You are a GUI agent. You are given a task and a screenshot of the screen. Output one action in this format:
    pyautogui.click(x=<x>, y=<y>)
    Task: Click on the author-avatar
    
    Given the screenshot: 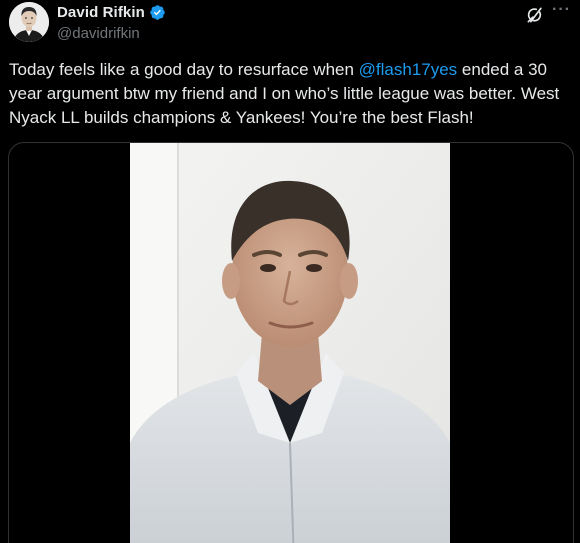 What is the action you would take?
    pyautogui.click(x=29, y=22)
    